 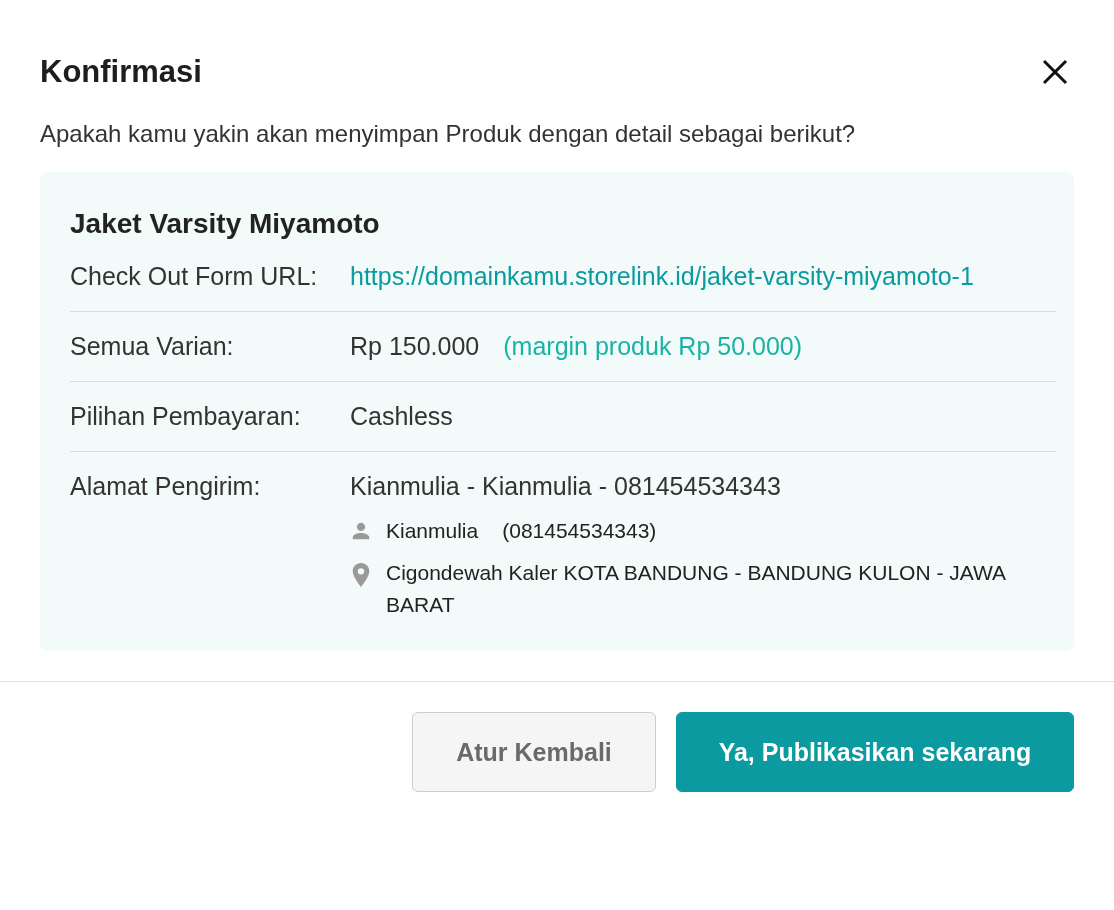 What do you see at coordinates (579, 530) in the screenshot?
I see `recipient-phone: (081454534343)` at bounding box center [579, 530].